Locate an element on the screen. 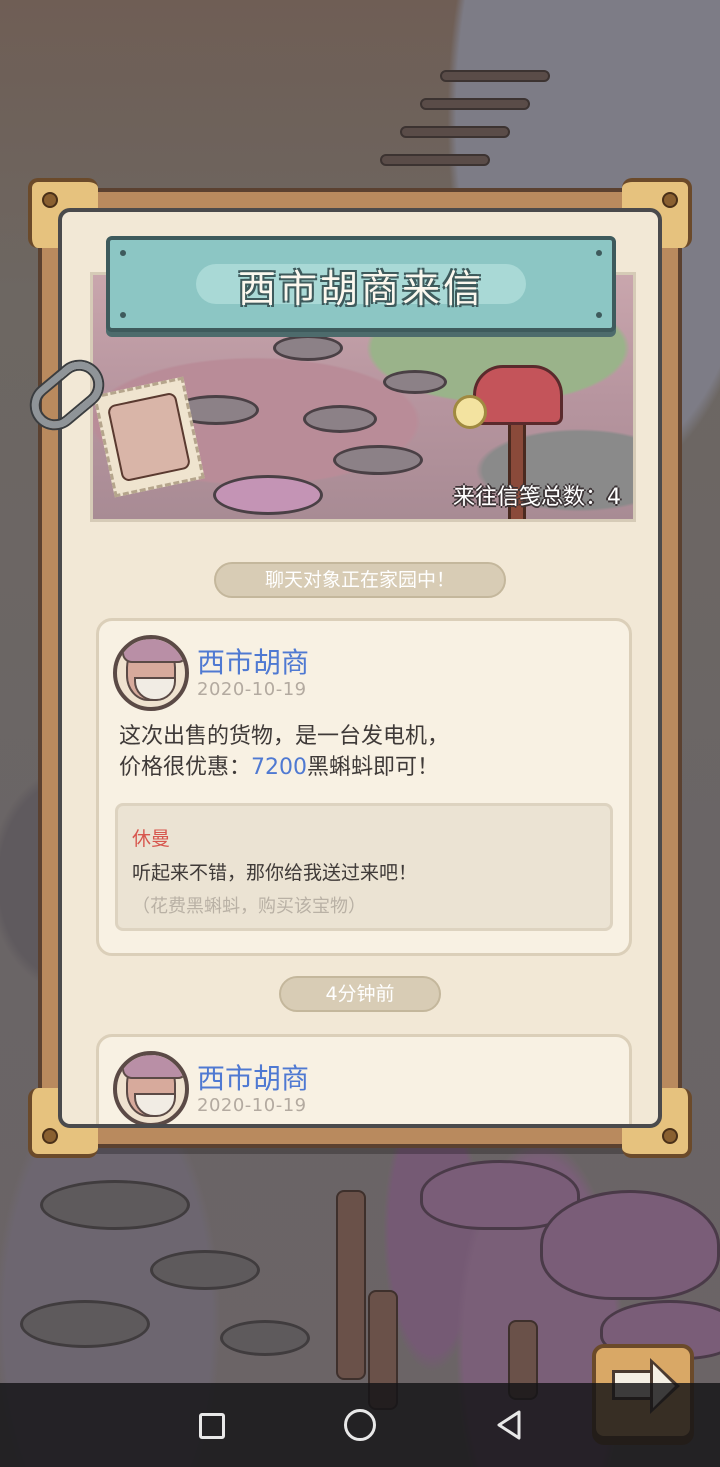 This screenshot has width=720, height=1467. background-mushroom is located at coordinates (630, 1245).